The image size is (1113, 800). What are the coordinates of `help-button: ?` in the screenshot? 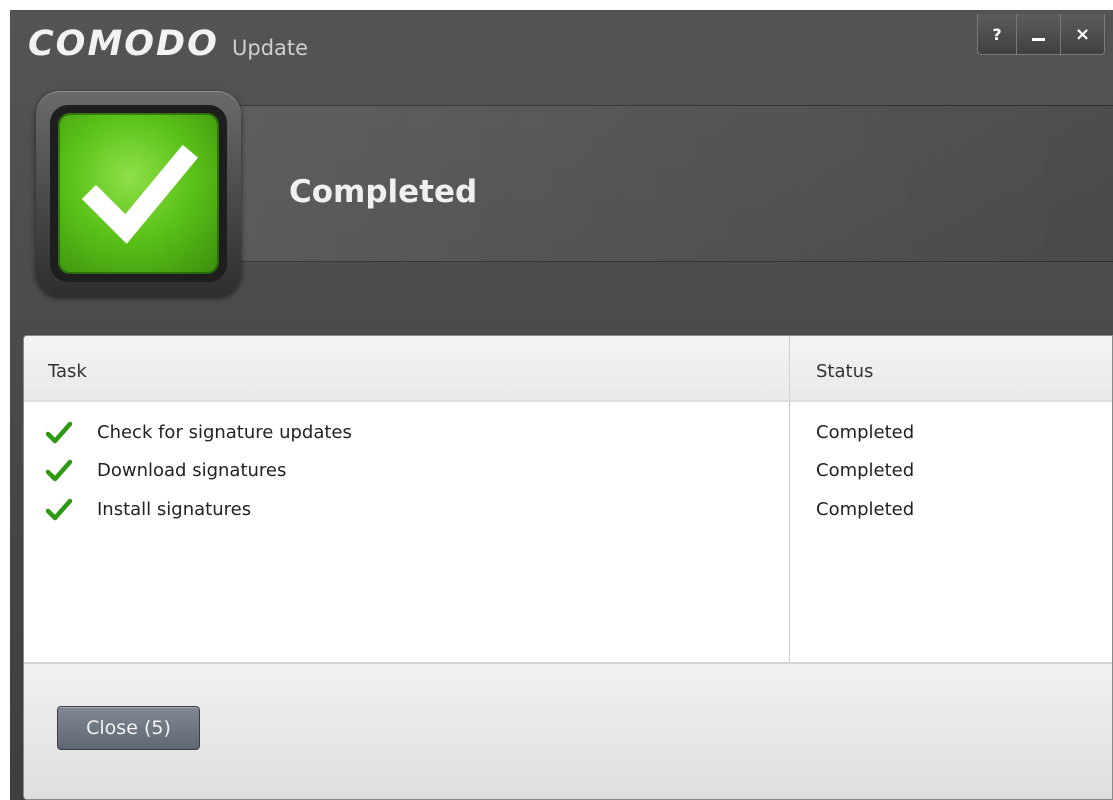 It's located at (997, 34).